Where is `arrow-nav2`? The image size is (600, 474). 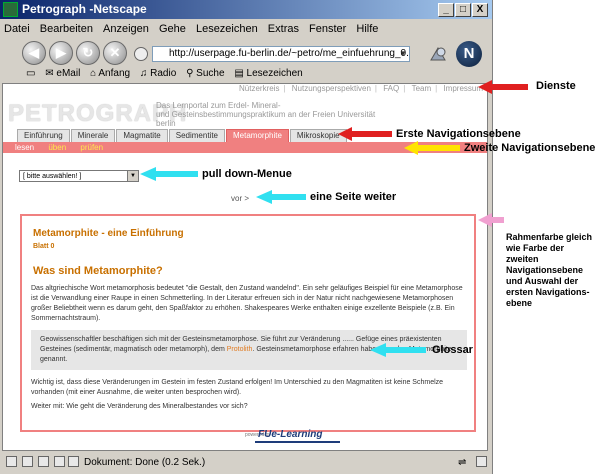
arrow-nav2 is located at coordinates (432, 148).